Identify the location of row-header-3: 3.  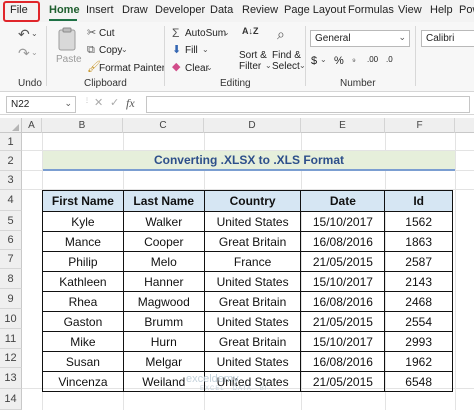
(11, 180).